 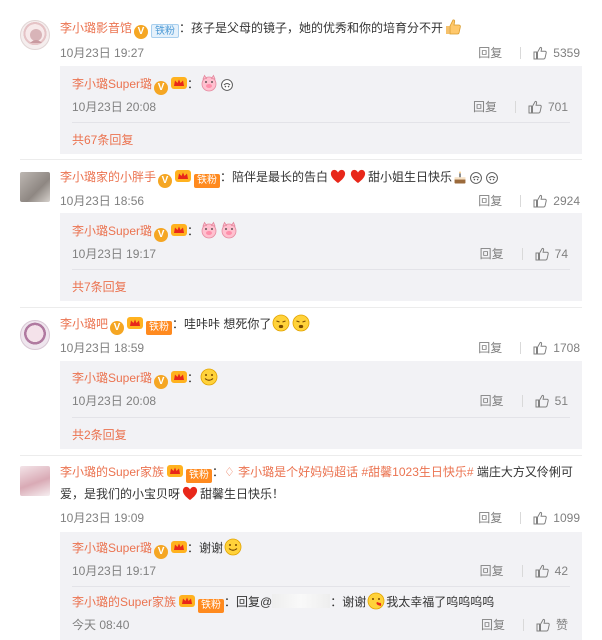 What do you see at coordinates (321, 257) in the screenshot?
I see `reply-box: 李小璐Super璐 V ： 10月23日 19:17 回复 74 共7条回复` at bounding box center [321, 257].